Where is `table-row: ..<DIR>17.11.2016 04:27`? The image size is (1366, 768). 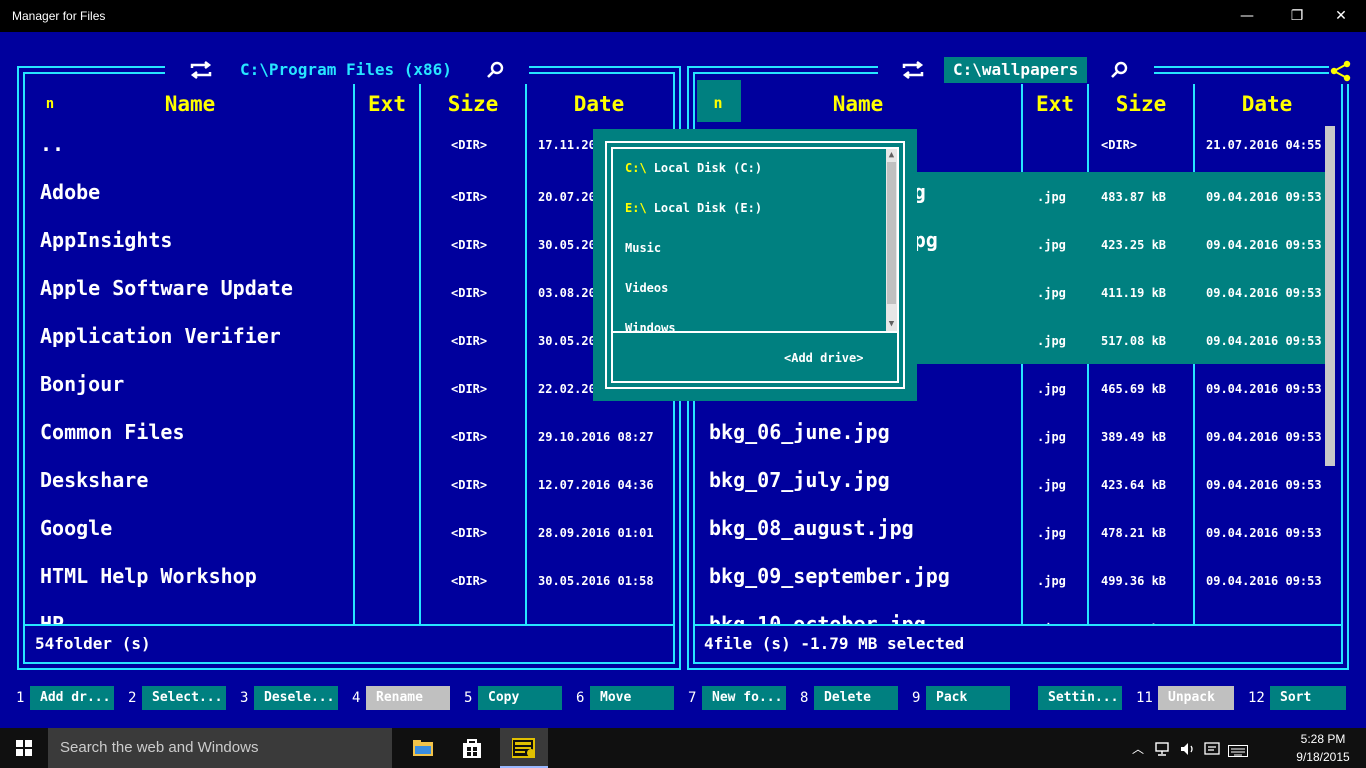 table-row: ..<DIR>17.11.2016 04:27 is located at coordinates (349, 144).